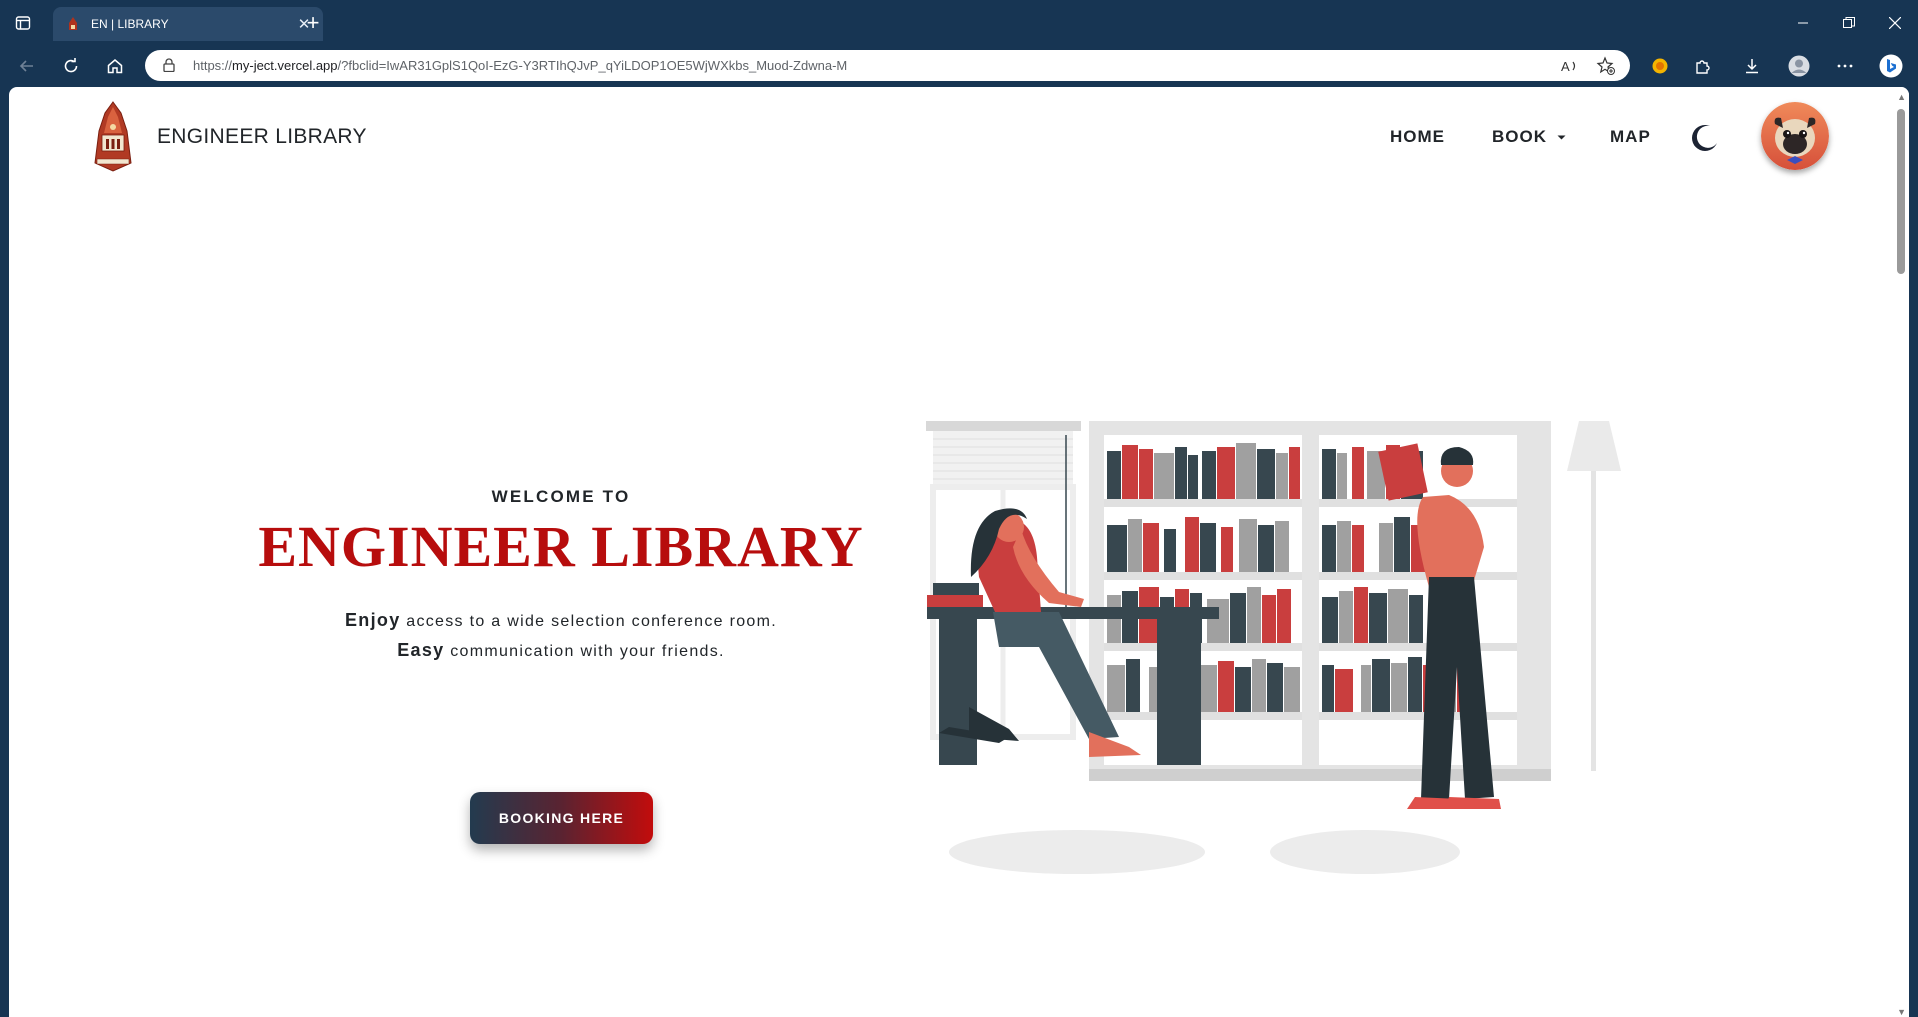  What do you see at coordinates (1901, 97) in the screenshot?
I see `scroll-up-icon: ▲` at bounding box center [1901, 97].